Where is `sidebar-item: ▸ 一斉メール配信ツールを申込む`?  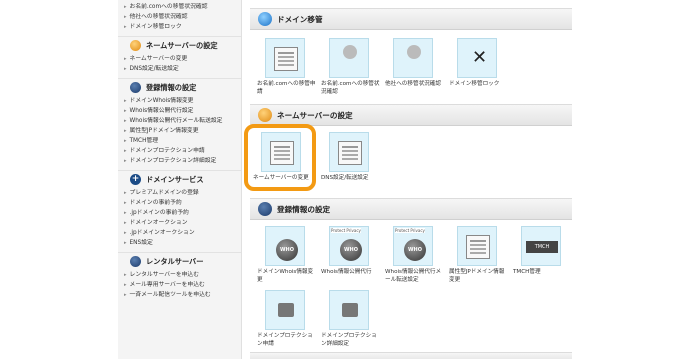
sidebar-item: ▸ 一斉メール配信ツールを申込む is located at coordinates (182, 295).